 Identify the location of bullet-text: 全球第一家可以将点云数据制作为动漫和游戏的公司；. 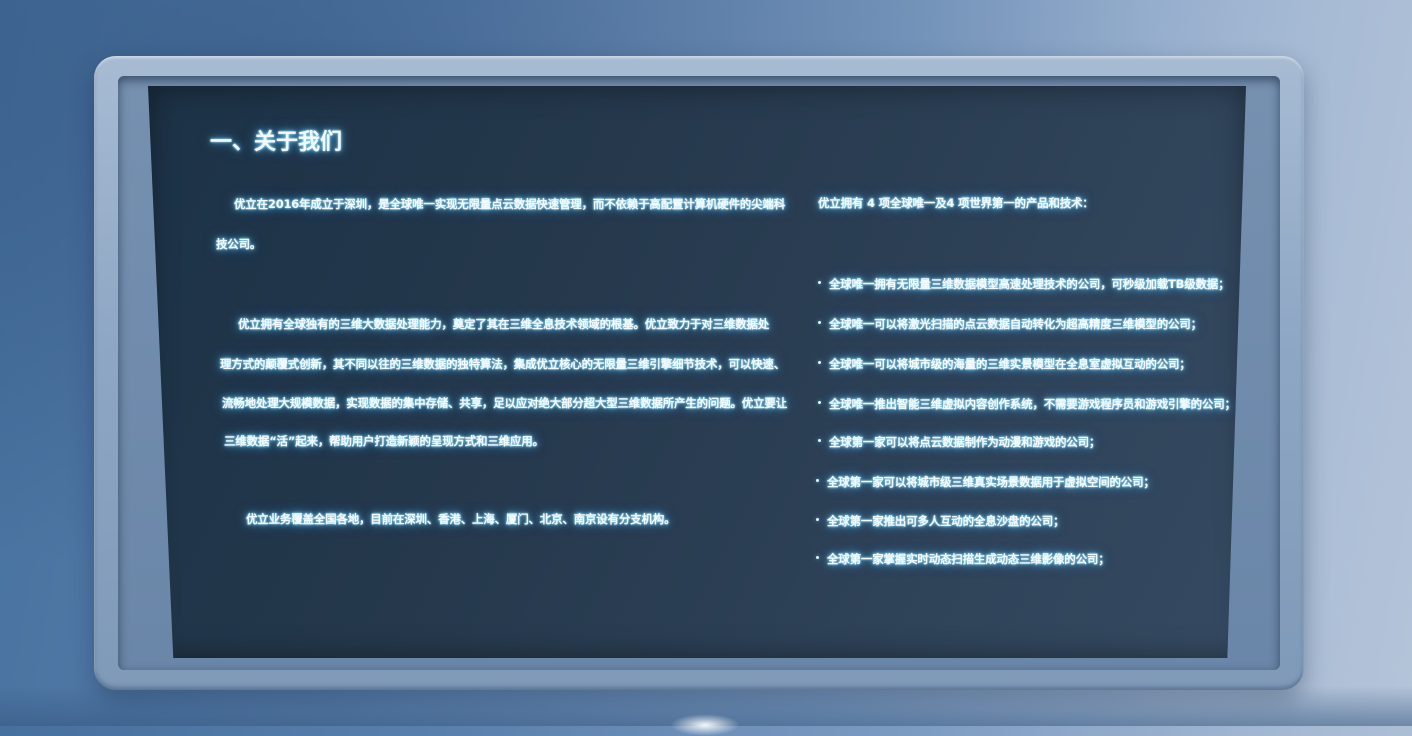
(965, 442).